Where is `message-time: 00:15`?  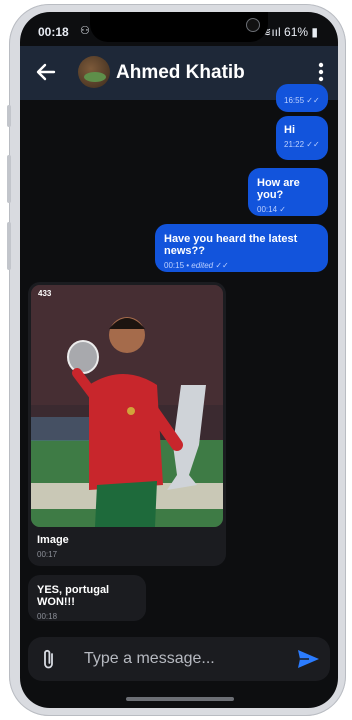
message-time: 00:15 is located at coordinates (174, 265).